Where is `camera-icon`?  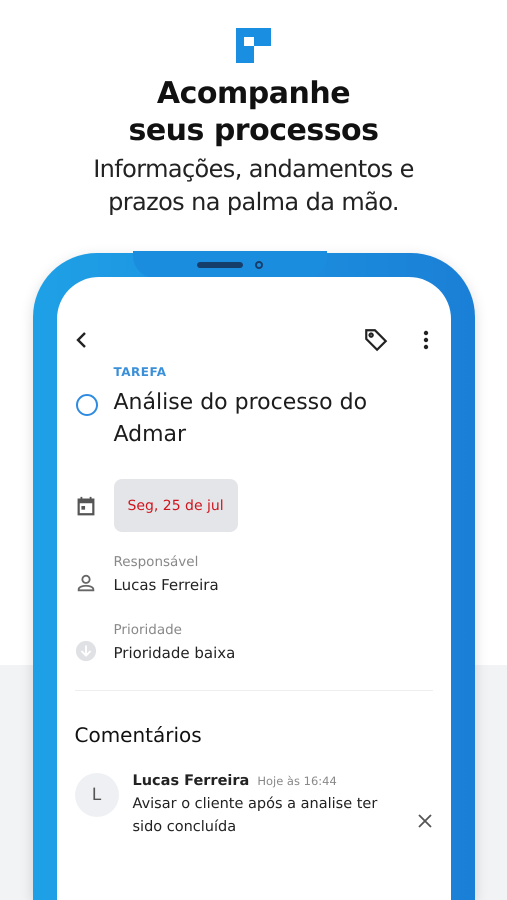 camera-icon is located at coordinates (258, 264).